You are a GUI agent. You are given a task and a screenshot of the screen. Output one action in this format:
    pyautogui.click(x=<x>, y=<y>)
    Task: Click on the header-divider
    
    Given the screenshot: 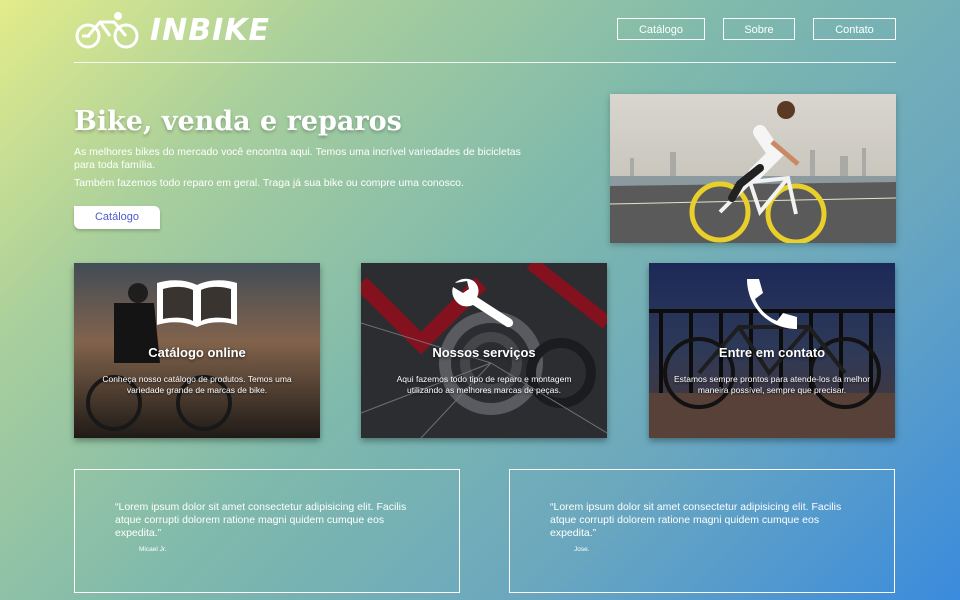 What is the action you would take?
    pyautogui.click(x=485, y=62)
    